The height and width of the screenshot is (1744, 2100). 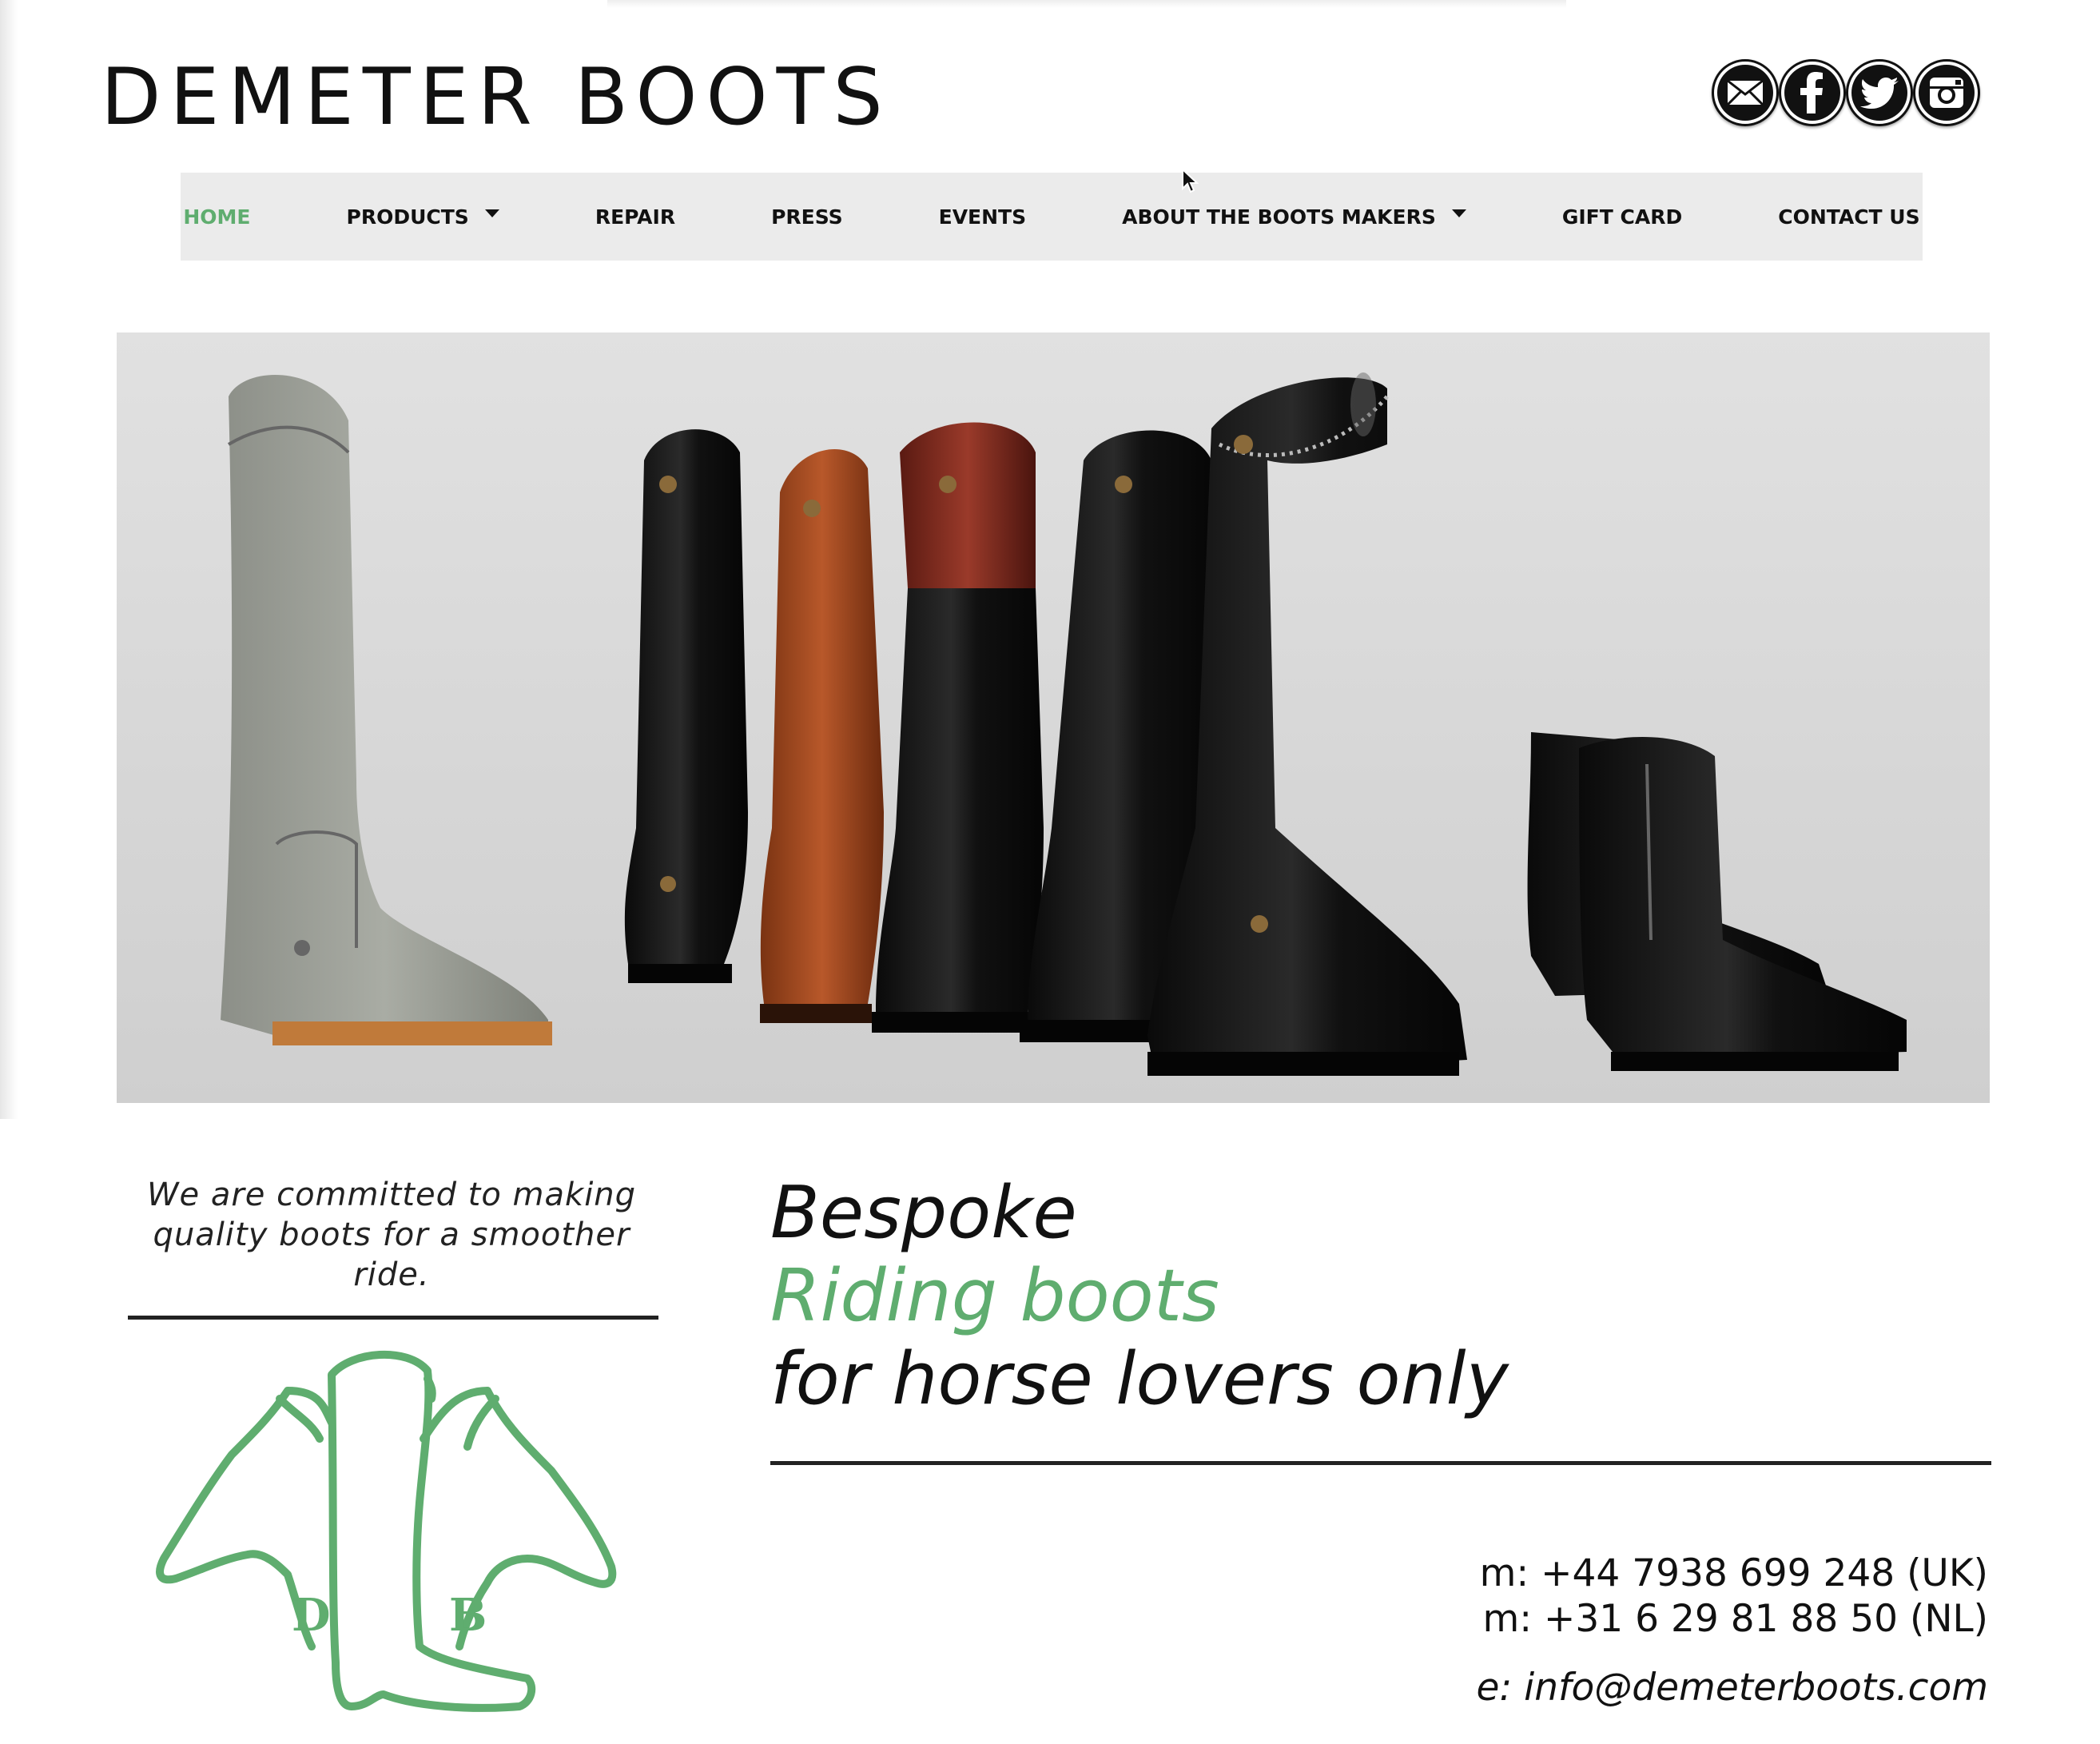 What do you see at coordinates (311, 1615) in the screenshot?
I see `logo-letter-d: D` at bounding box center [311, 1615].